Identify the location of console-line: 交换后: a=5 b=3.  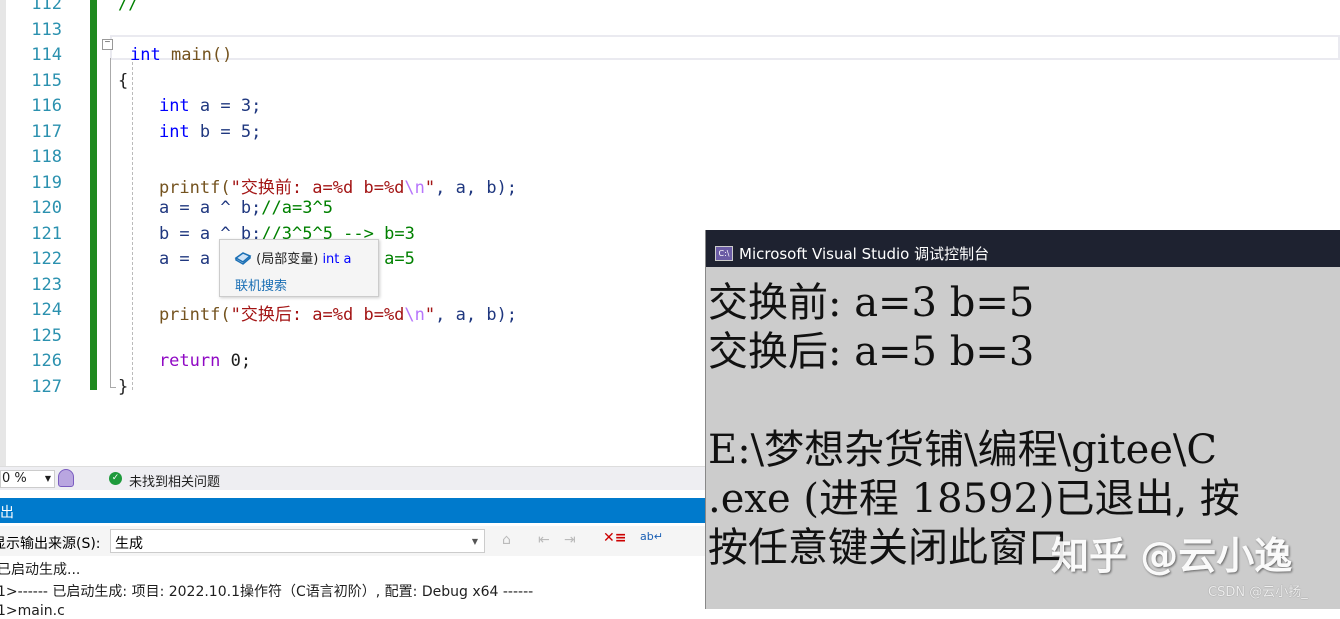
(871, 352).